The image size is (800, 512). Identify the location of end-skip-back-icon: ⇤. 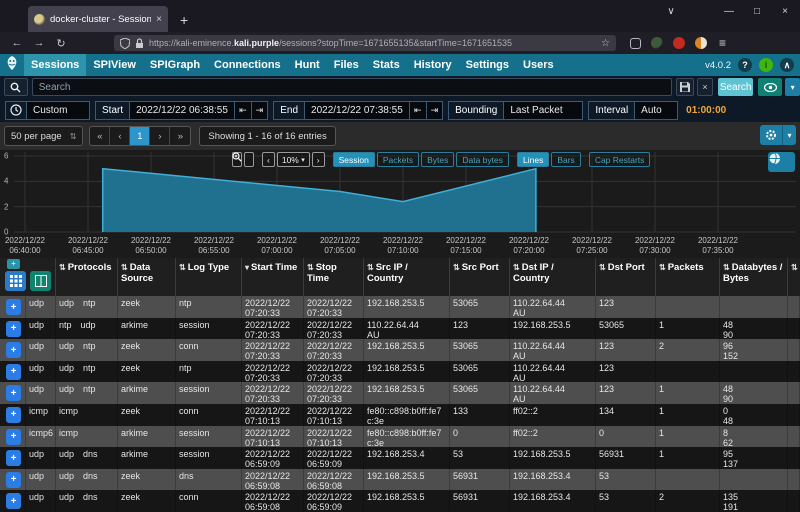
(418, 110).